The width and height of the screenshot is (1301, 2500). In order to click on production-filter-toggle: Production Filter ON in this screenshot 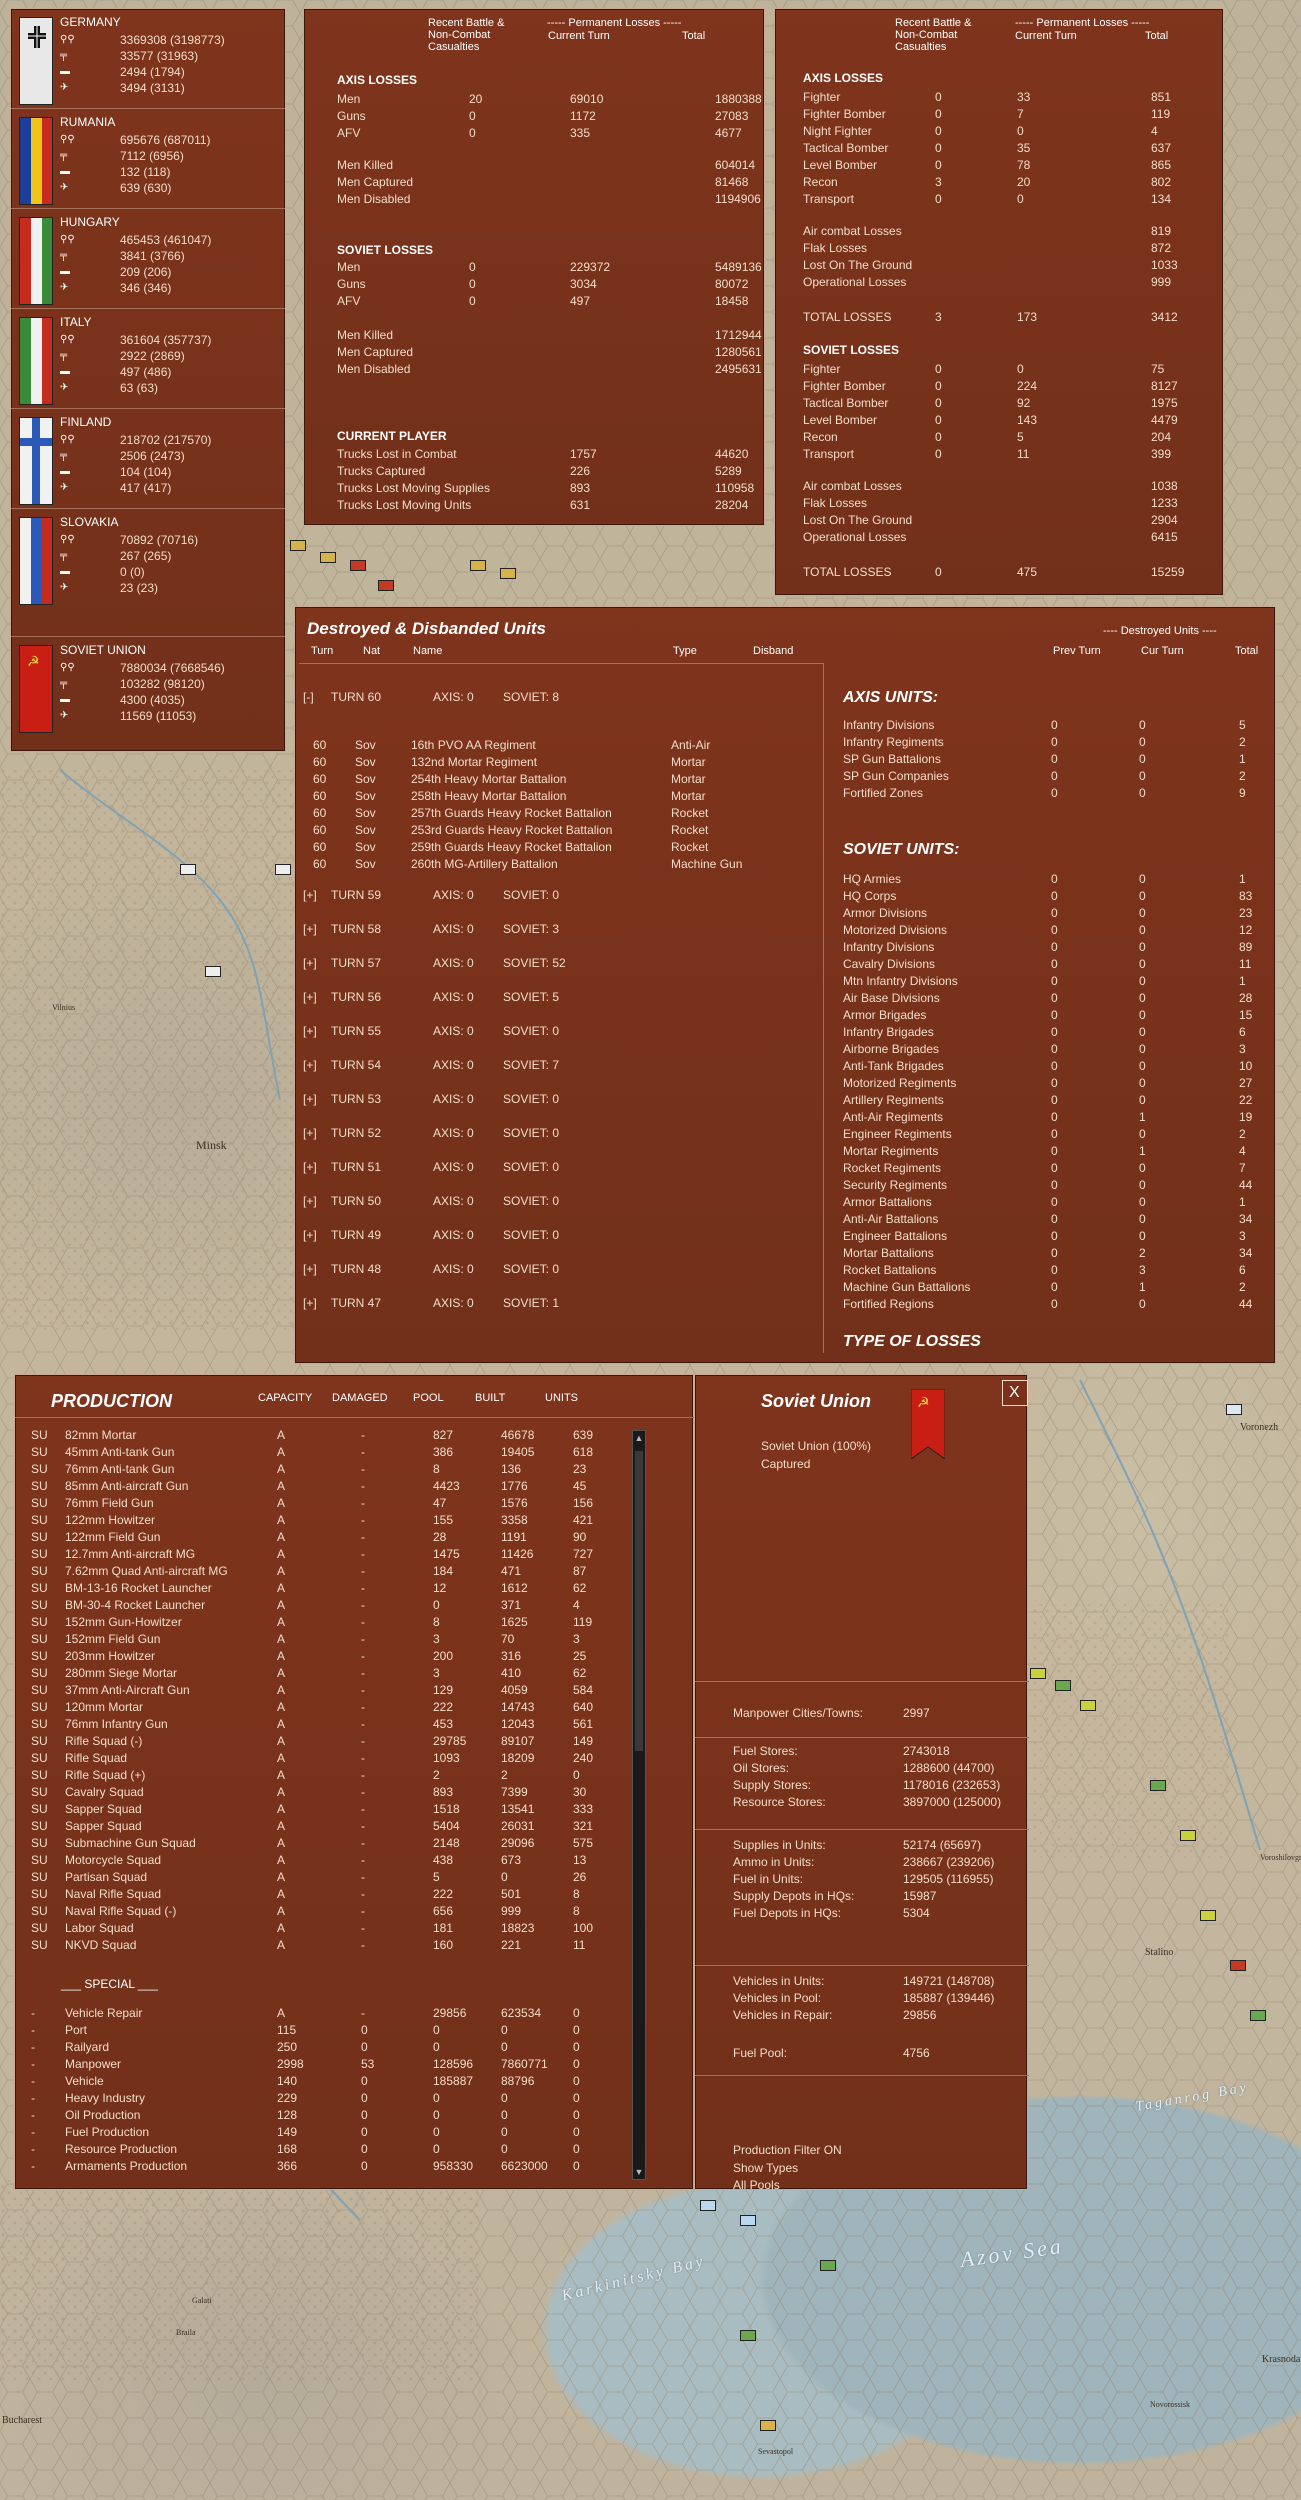, I will do `click(787, 2150)`.